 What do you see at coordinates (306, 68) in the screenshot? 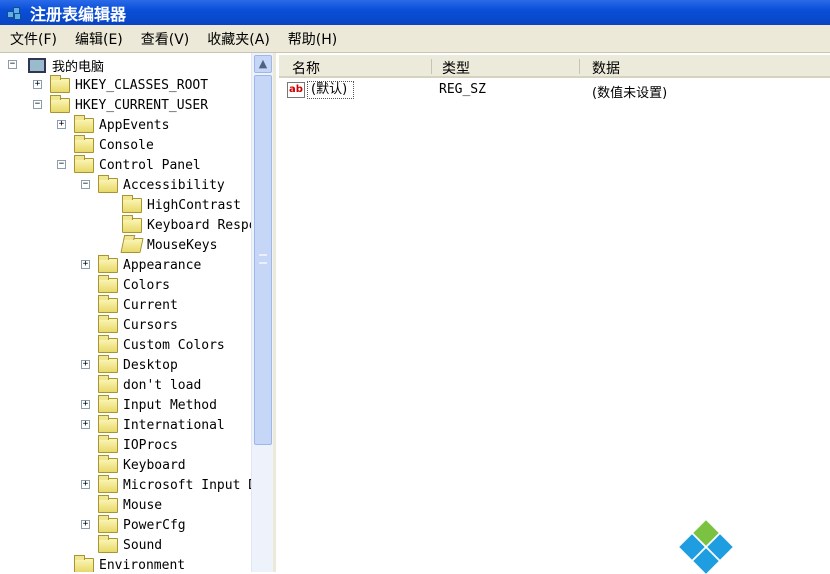
I see `column-name-header: 名称` at bounding box center [306, 68].